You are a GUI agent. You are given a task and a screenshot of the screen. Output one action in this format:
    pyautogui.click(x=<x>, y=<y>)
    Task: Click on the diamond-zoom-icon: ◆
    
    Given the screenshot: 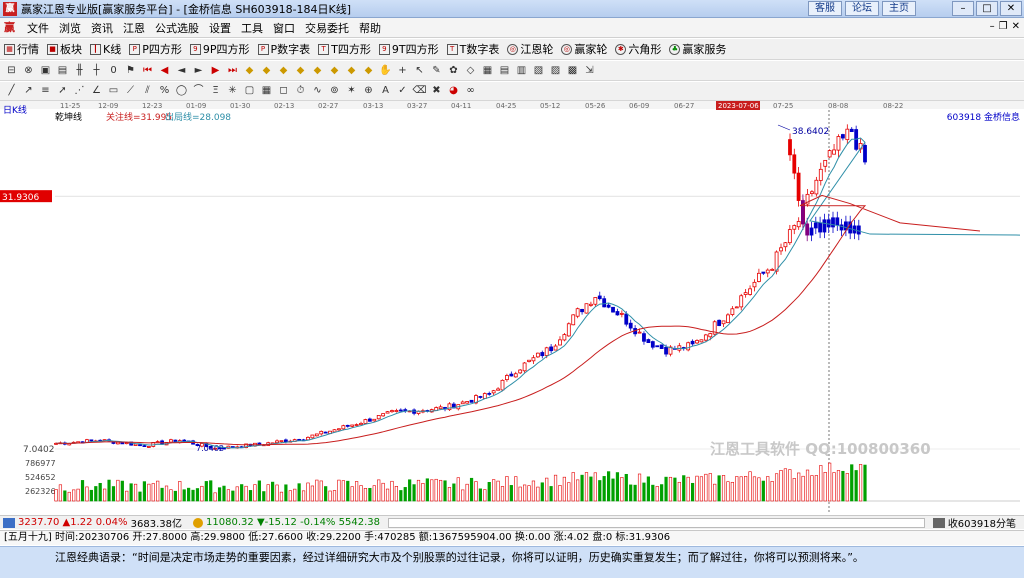 What is the action you would take?
    pyautogui.click(x=351, y=71)
    